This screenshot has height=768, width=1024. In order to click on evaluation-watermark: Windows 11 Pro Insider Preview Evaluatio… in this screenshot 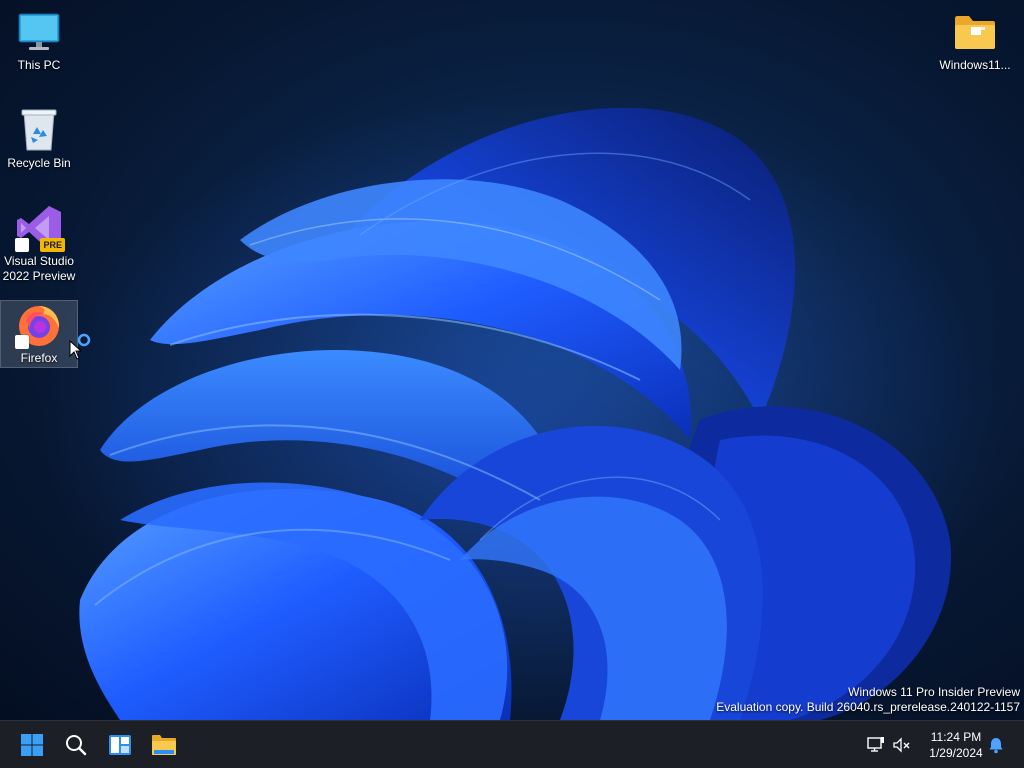, I will do `click(868, 700)`.